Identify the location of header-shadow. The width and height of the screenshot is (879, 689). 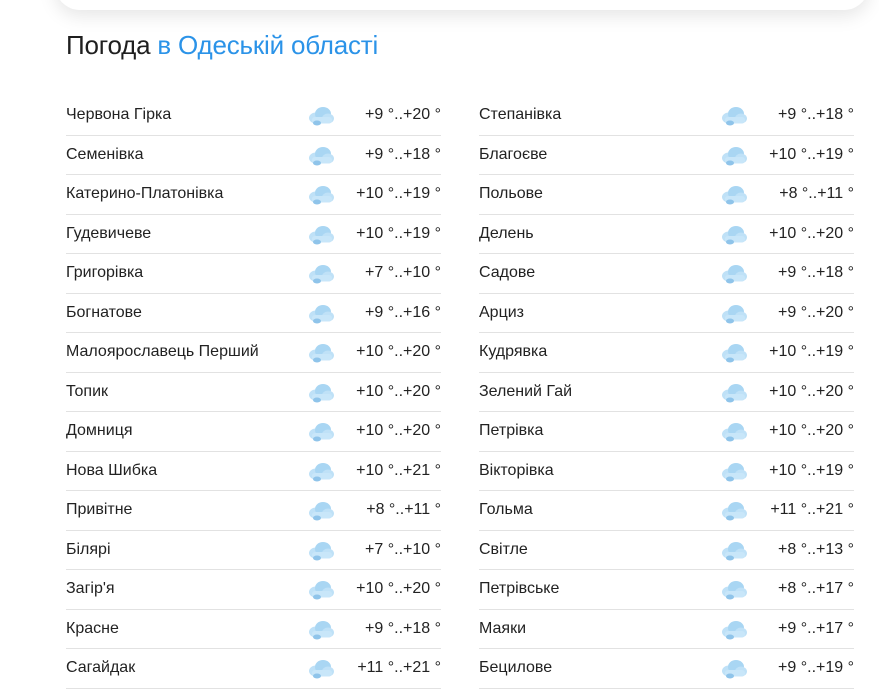
(462, 5).